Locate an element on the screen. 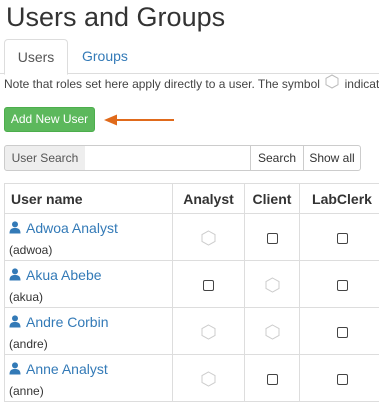  user-fullname: Akua Abebe is located at coordinates (64, 275).